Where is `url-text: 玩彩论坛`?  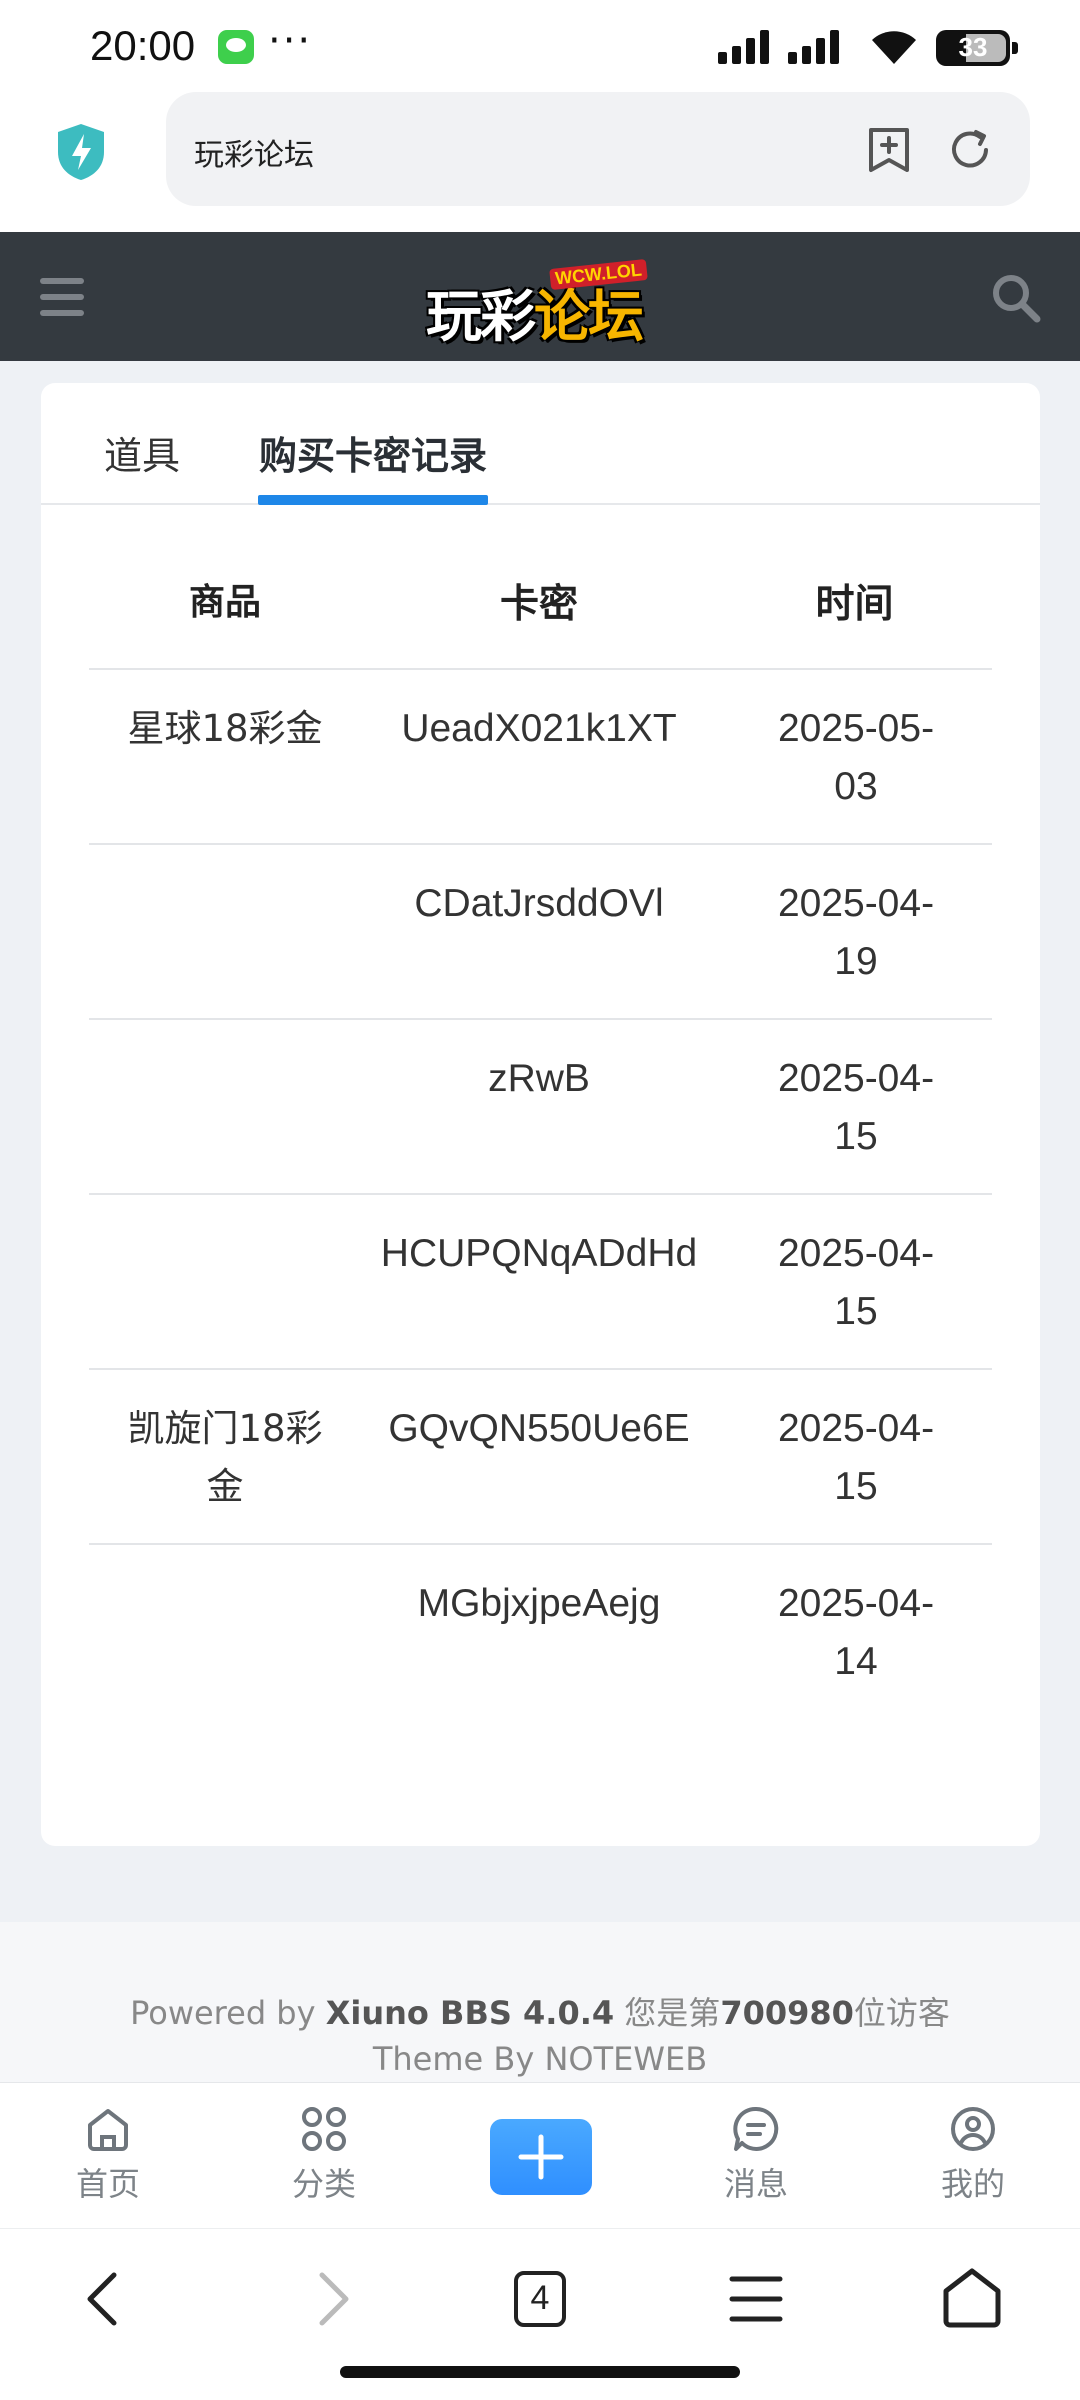
url-text: 玩彩论坛 is located at coordinates (254, 155).